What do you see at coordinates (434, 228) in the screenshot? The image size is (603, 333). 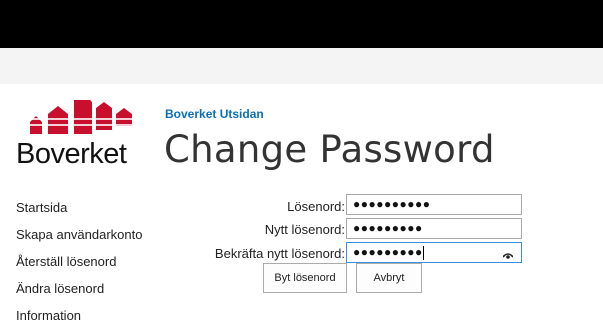 I see `new-password-field: ●●●●●●●●●` at bounding box center [434, 228].